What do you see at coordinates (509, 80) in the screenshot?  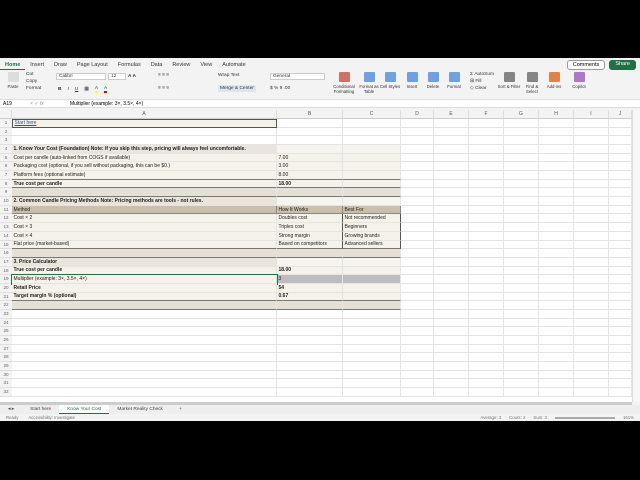 I see `sort-filter-button: Sort & Filter` at bounding box center [509, 80].